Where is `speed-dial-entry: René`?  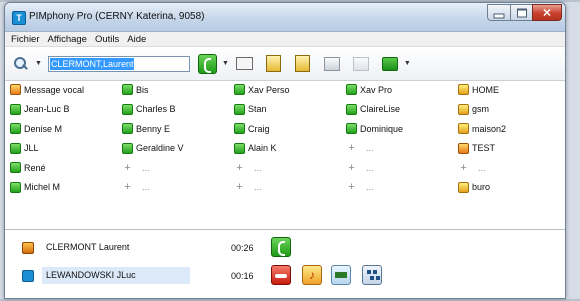 speed-dial-entry: René is located at coordinates (28, 168).